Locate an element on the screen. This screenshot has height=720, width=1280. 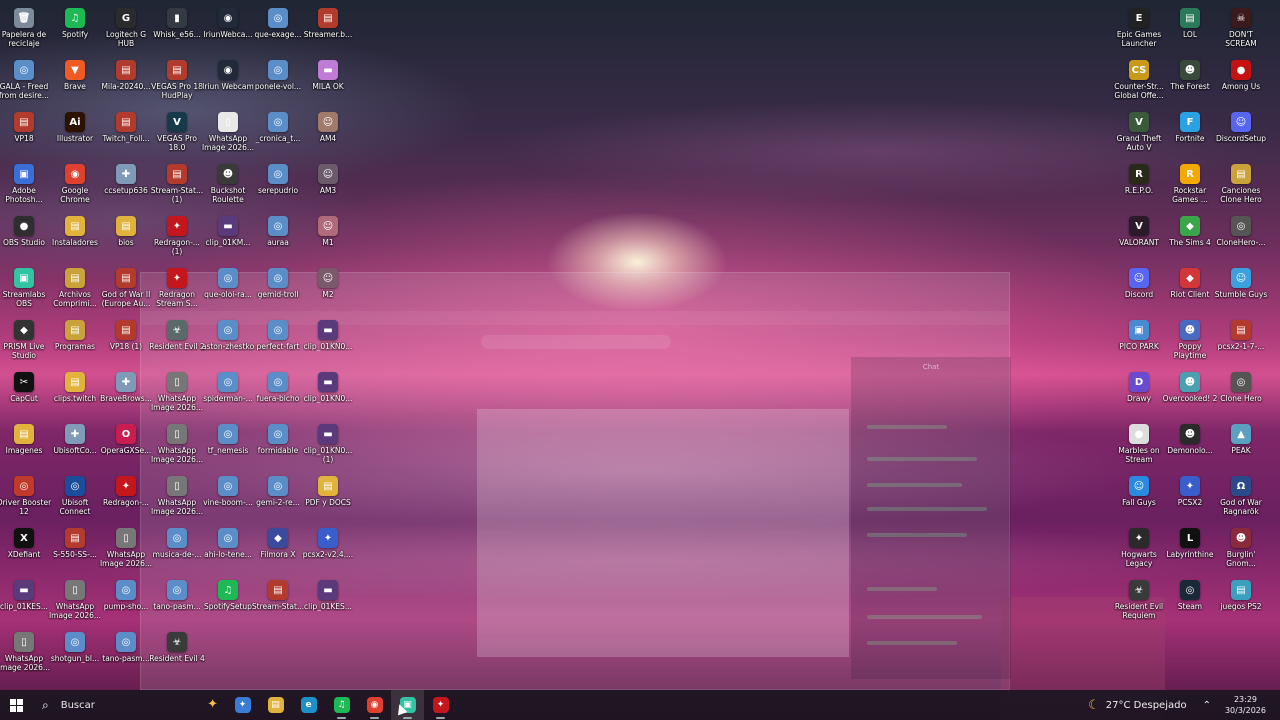
desktop-icon: ◎ gemid-troll is located at coordinates (278, 290).